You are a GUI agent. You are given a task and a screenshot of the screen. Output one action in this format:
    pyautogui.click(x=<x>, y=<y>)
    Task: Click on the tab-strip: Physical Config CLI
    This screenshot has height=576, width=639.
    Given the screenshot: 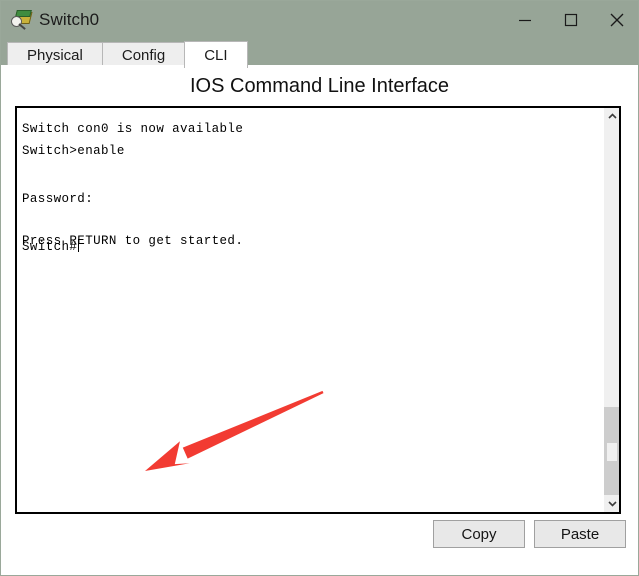 What is the action you would take?
    pyautogui.click(x=319, y=53)
    